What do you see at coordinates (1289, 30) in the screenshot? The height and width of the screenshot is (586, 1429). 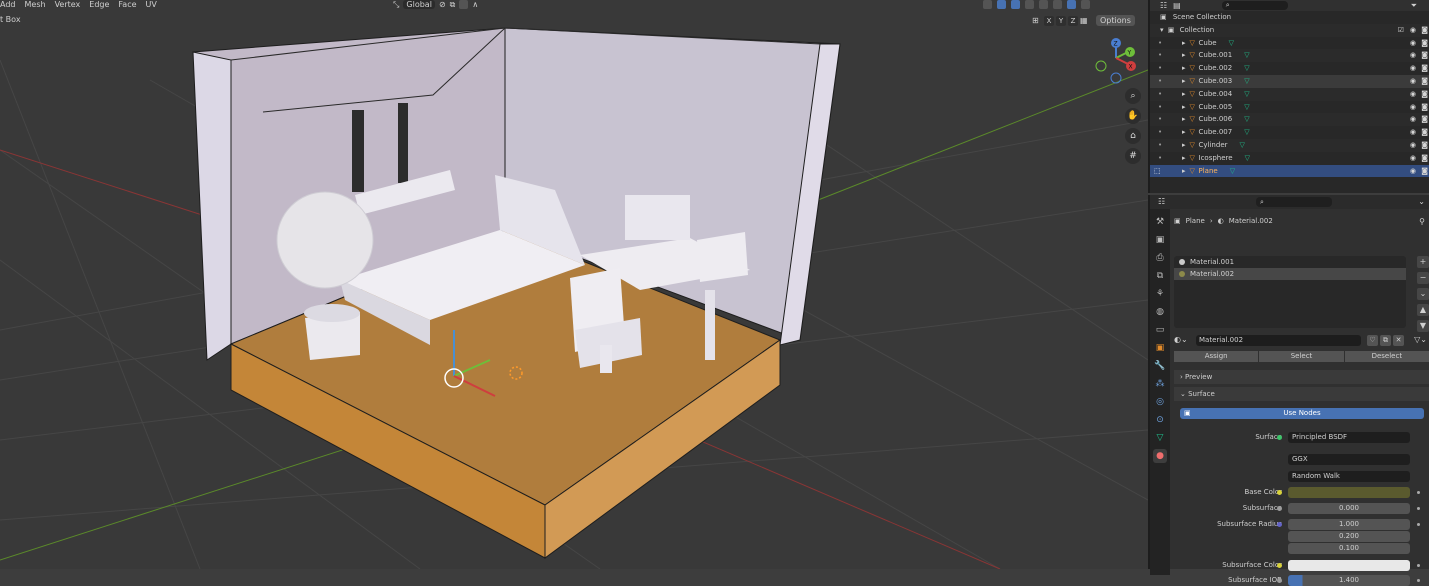 I see `outliner-collection: ▾ ▣ Collection ☑ ◉ ◙` at bounding box center [1289, 30].